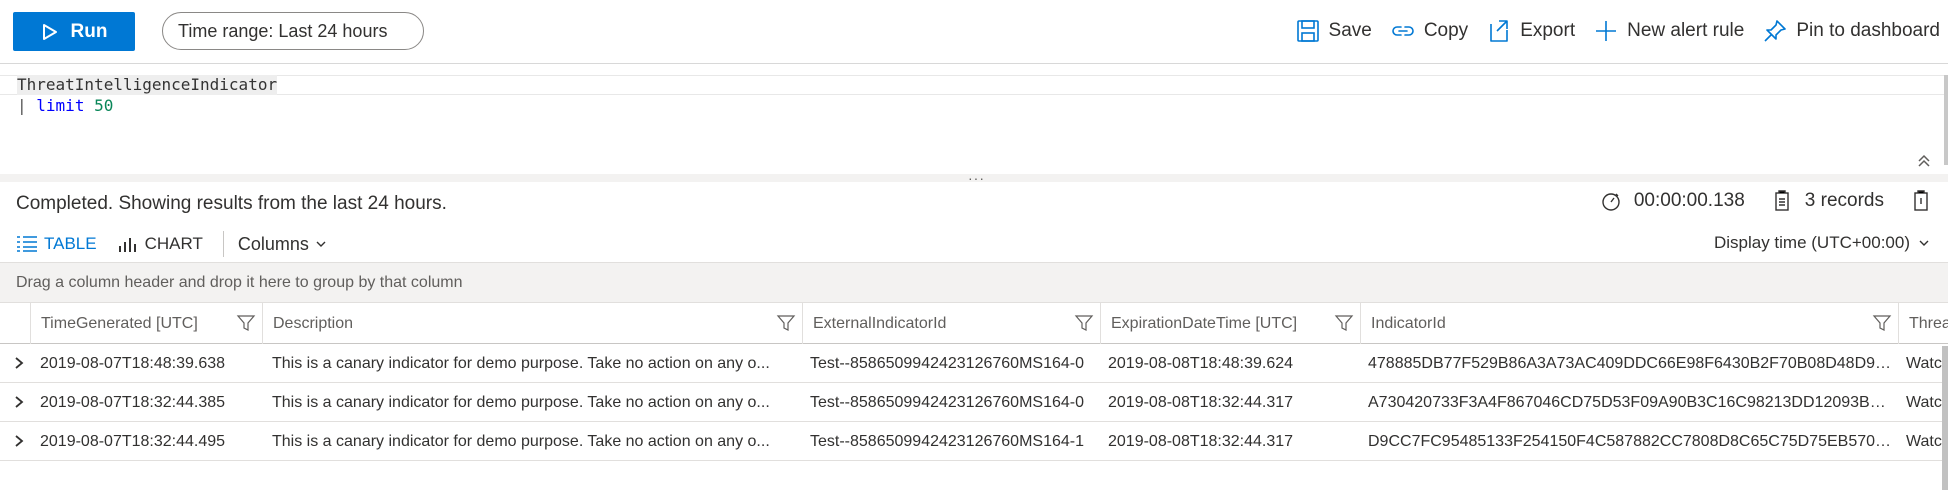 The height and width of the screenshot is (490, 1948). Describe the element at coordinates (976, 178) in the screenshot. I see `splitter-grip-icon: ···` at that location.